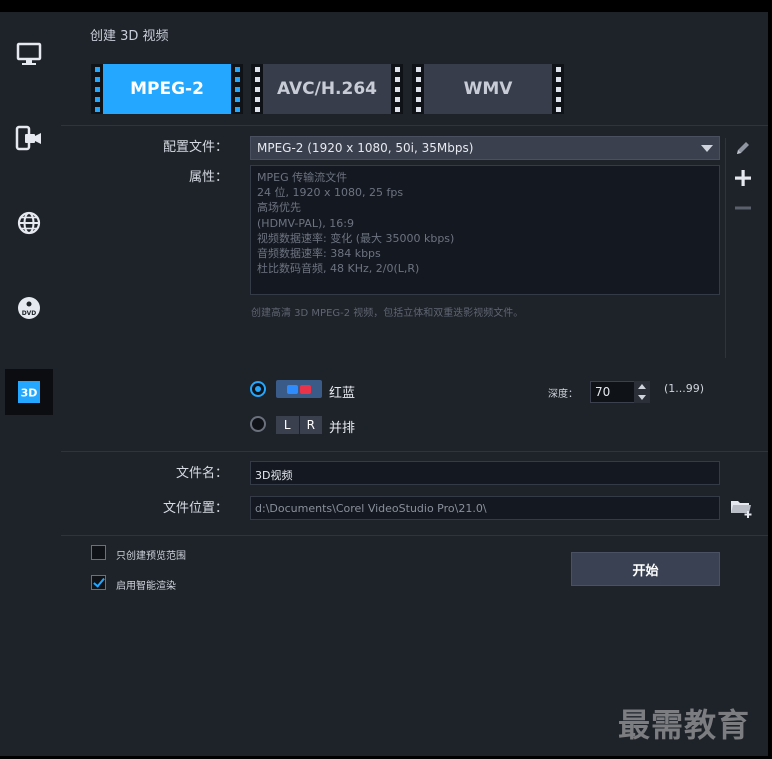 This screenshot has height=759, width=772. I want to click on side-by-side-label: 并排, so click(342, 428).